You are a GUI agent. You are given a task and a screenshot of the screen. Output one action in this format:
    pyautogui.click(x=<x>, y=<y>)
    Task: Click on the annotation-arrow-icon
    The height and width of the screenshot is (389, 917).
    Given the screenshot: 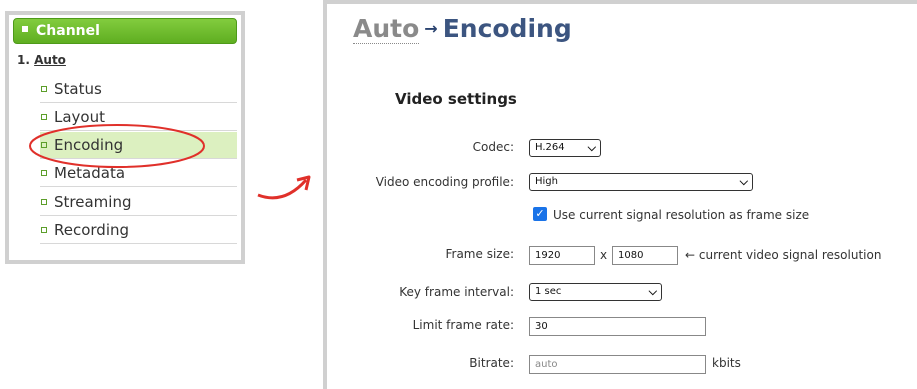 What is the action you would take?
    pyautogui.click(x=282, y=189)
    